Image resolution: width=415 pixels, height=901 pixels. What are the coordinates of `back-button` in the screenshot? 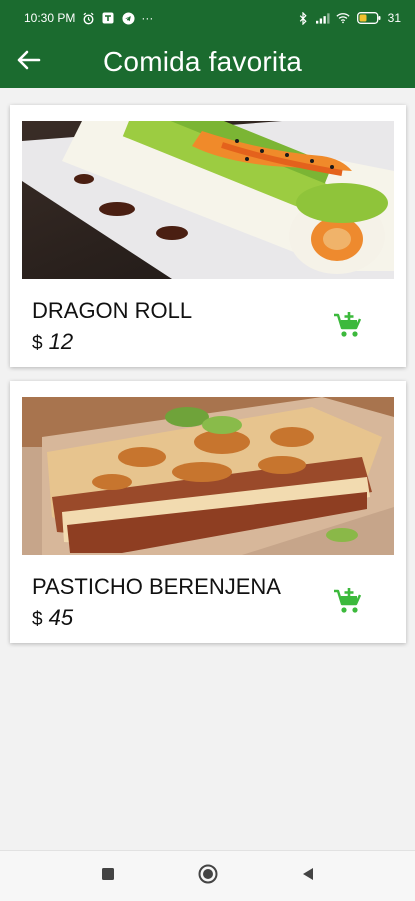 It's located at (28, 62).